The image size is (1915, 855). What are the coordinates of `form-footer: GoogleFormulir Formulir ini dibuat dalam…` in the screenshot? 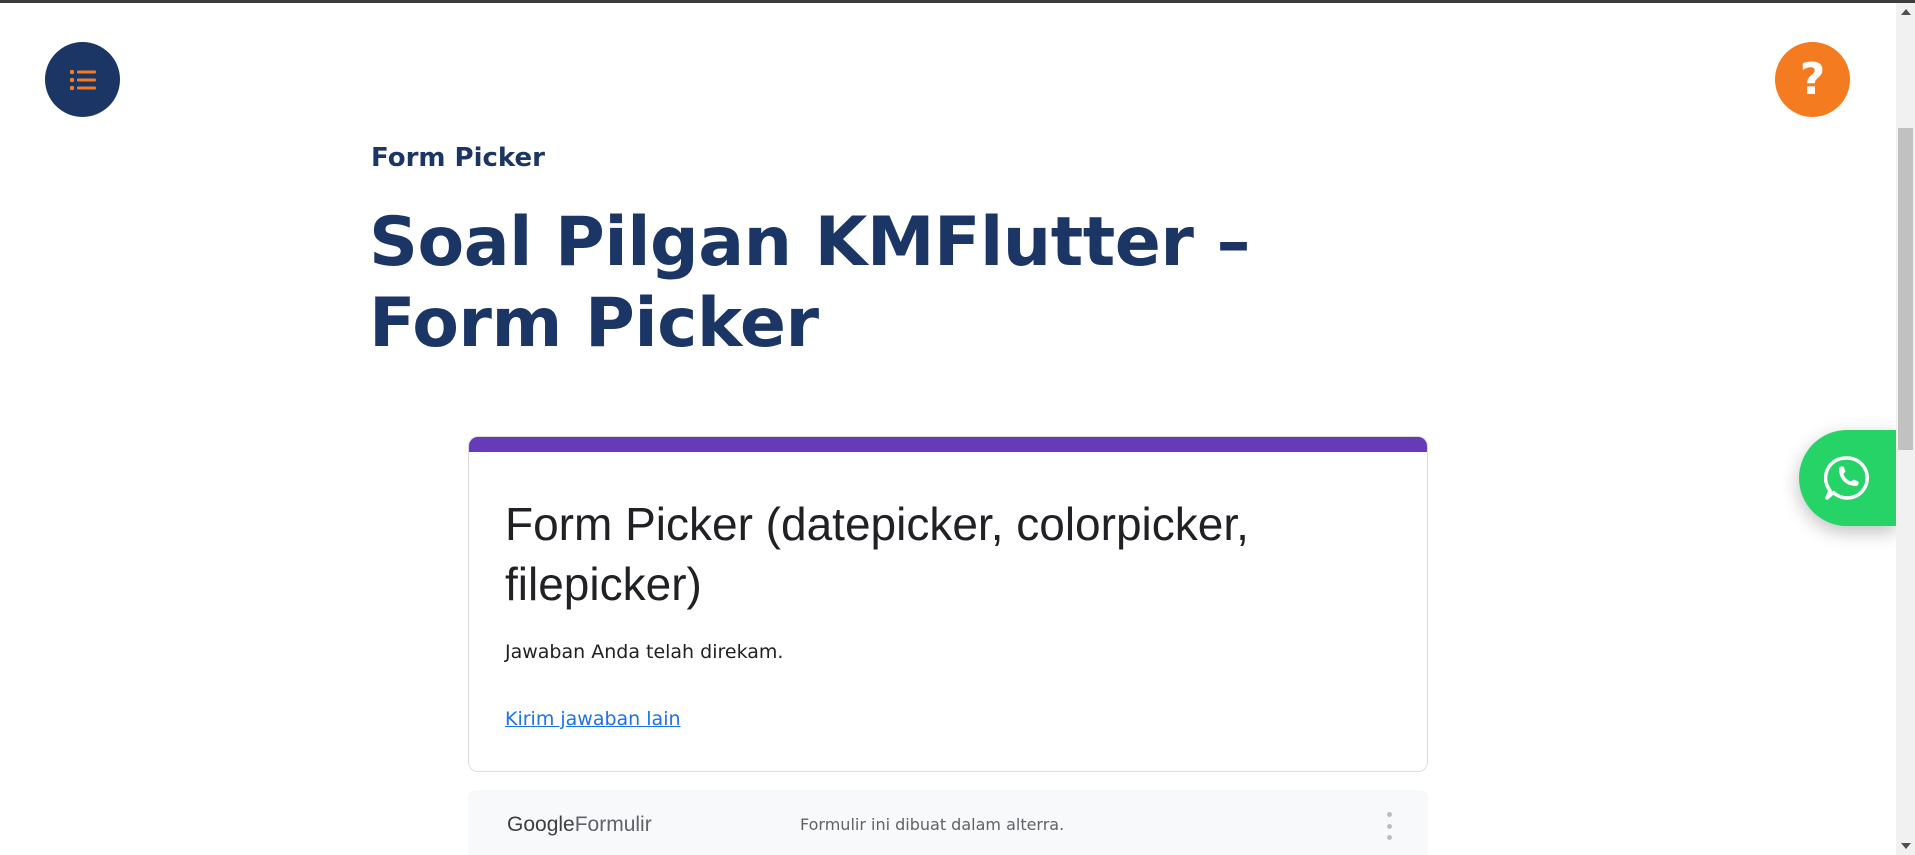 It's located at (948, 822).